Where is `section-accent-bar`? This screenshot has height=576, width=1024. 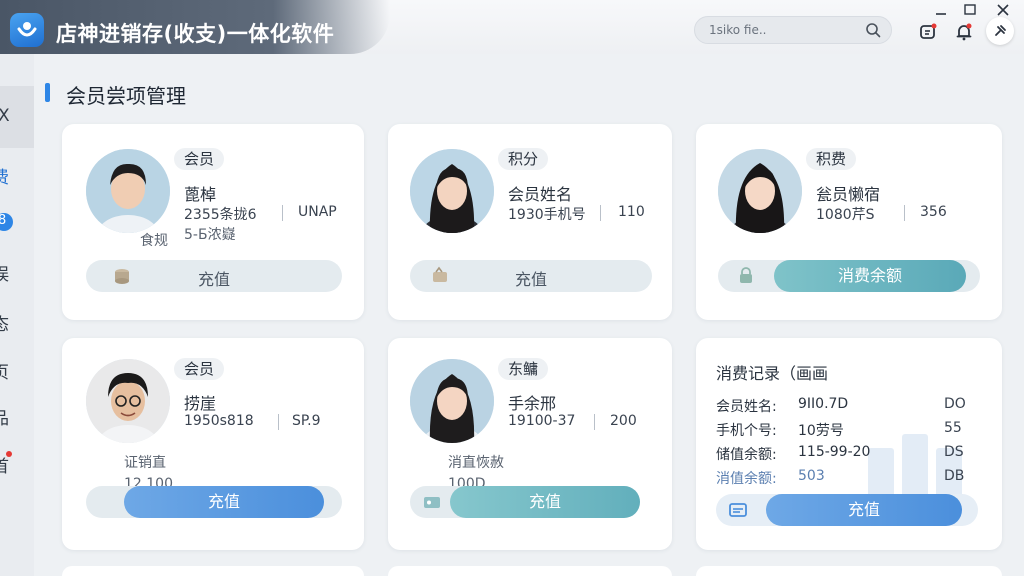
section-accent-bar is located at coordinates (47, 92).